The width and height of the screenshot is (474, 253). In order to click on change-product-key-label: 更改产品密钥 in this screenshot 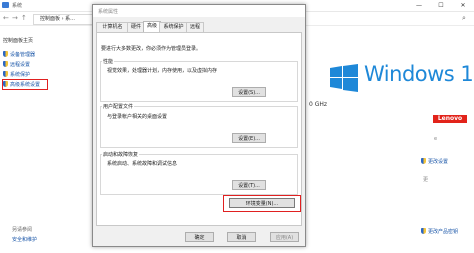, I will do `click(443, 232)`.